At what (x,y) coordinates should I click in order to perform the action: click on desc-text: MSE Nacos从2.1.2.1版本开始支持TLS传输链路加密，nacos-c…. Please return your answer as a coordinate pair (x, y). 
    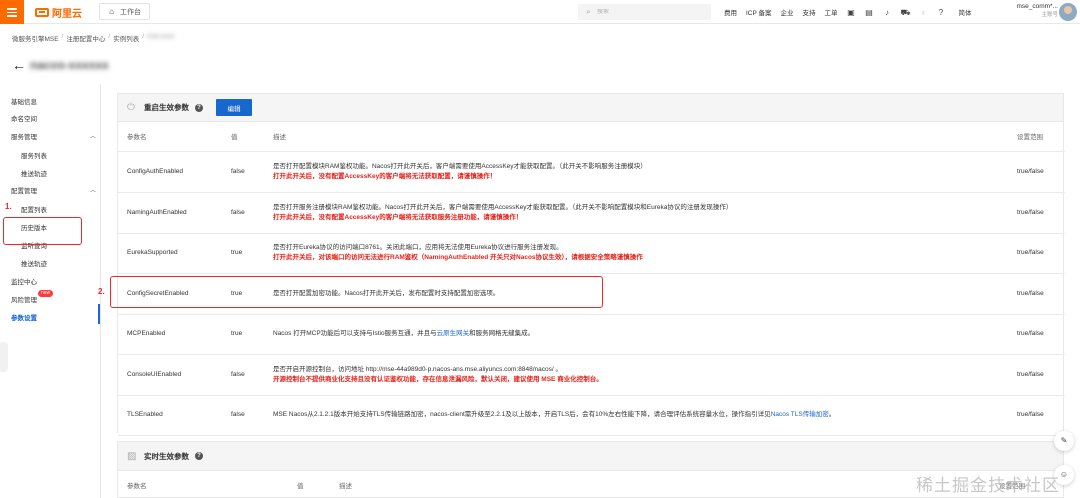
    Looking at the image, I should click on (522, 414).